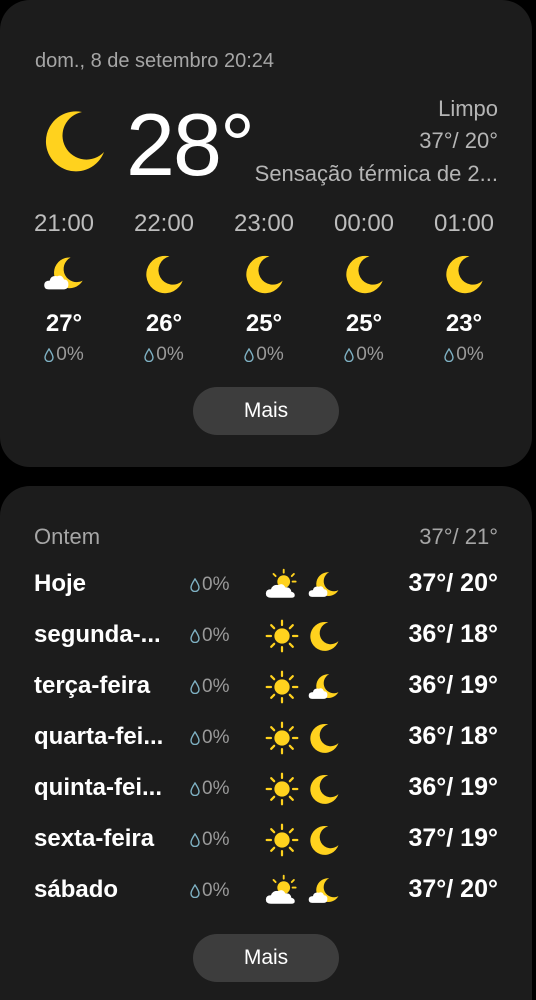 Image resolution: width=536 pixels, height=1000 pixels. I want to click on hour-time: 00:00, so click(364, 223).